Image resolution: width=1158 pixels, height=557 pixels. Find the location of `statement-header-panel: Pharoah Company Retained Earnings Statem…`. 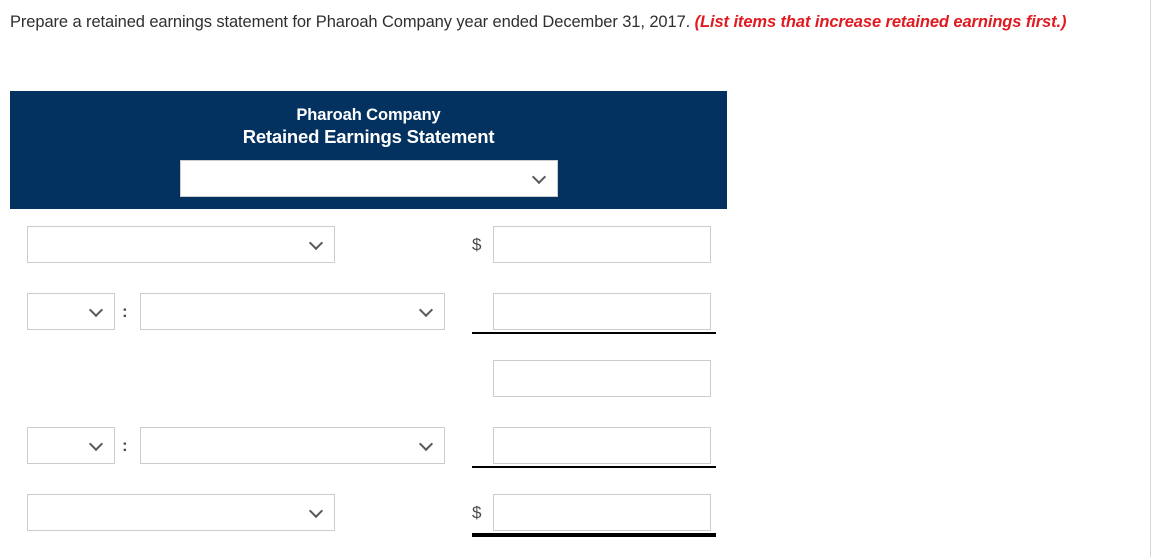

statement-header-panel: Pharoah Company Retained Earnings Statem… is located at coordinates (368, 150).